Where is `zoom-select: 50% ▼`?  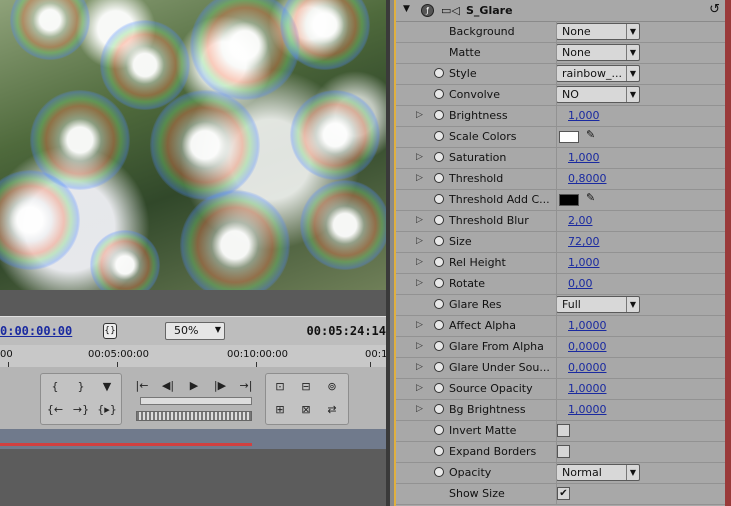 zoom-select: 50% ▼ is located at coordinates (195, 331).